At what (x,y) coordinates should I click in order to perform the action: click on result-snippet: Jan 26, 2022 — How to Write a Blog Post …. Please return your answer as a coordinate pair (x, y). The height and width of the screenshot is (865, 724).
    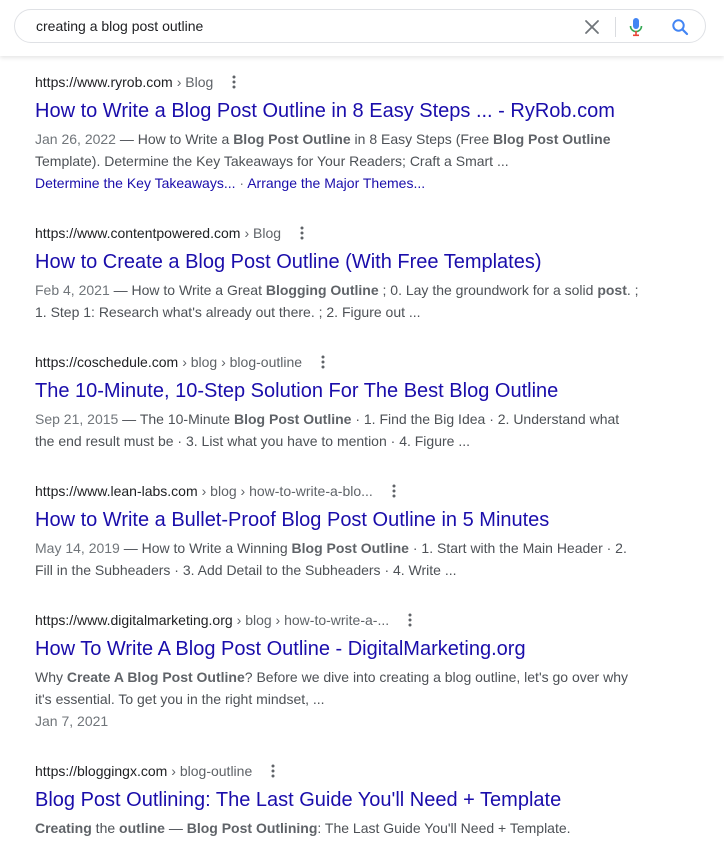
    Looking at the image, I should click on (337, 150).